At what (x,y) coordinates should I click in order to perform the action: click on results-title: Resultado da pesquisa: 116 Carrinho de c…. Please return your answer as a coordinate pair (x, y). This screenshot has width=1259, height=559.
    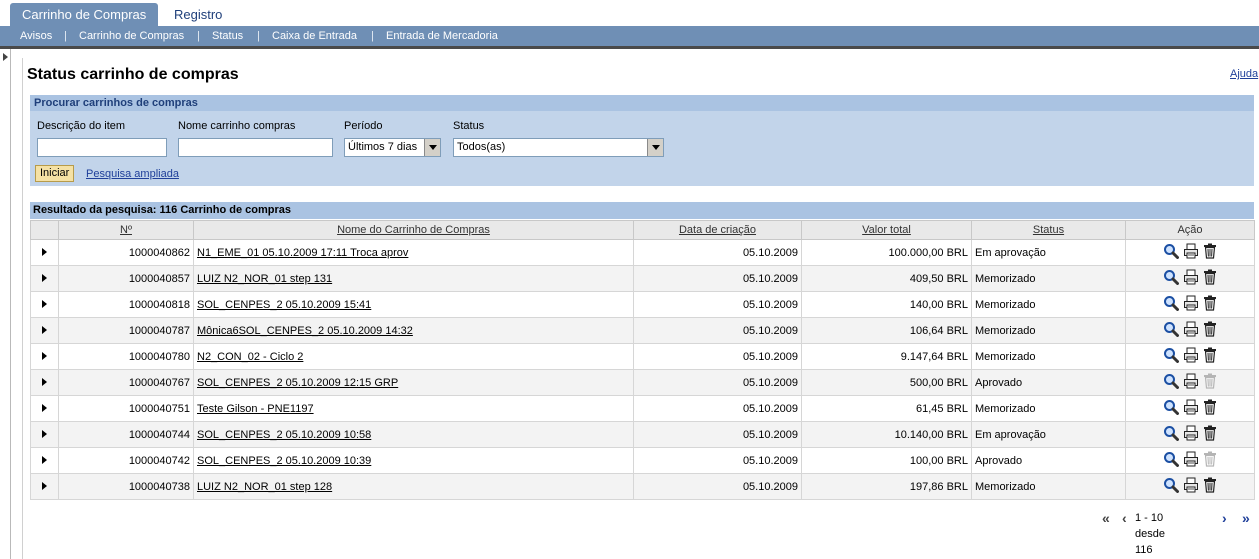
    Looking at the image, I should click on (642, 210).